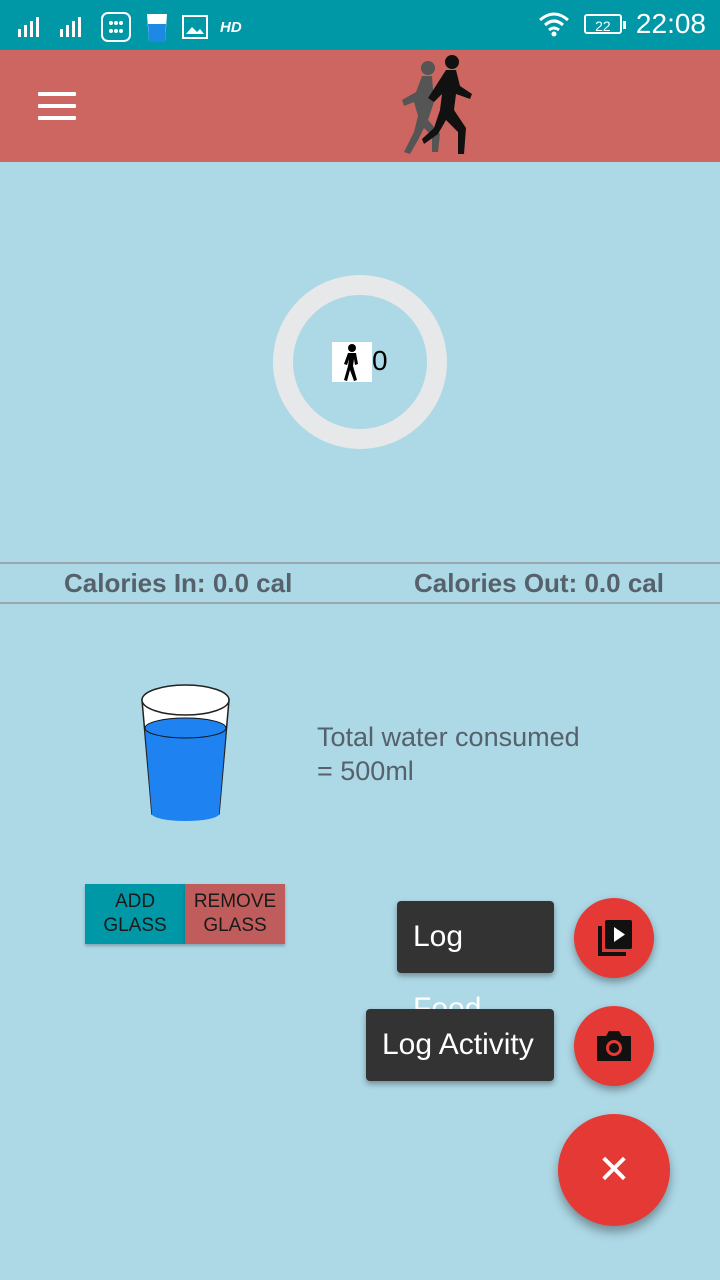  I want to click on add-glass-label-2: GLASS, so click(135, 925).